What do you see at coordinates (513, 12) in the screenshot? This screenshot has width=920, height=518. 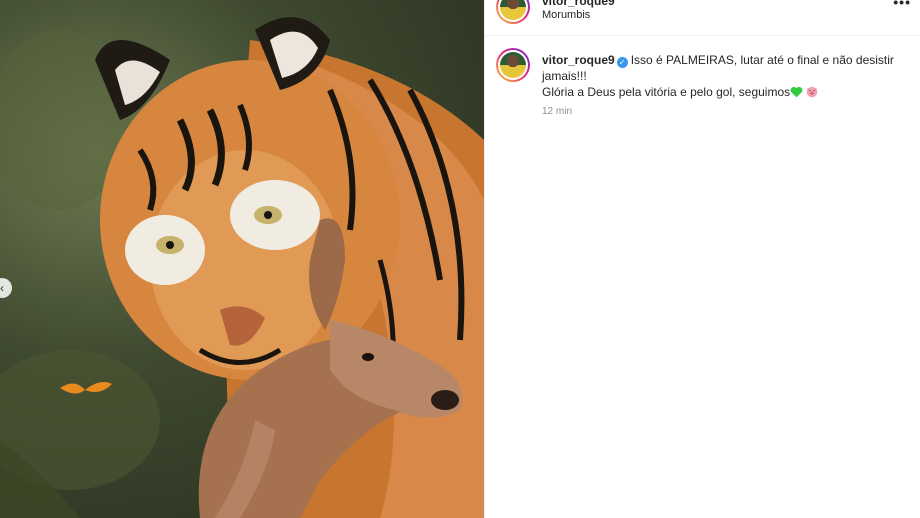 I see `header-avatar` at bounding box center [513, 12].